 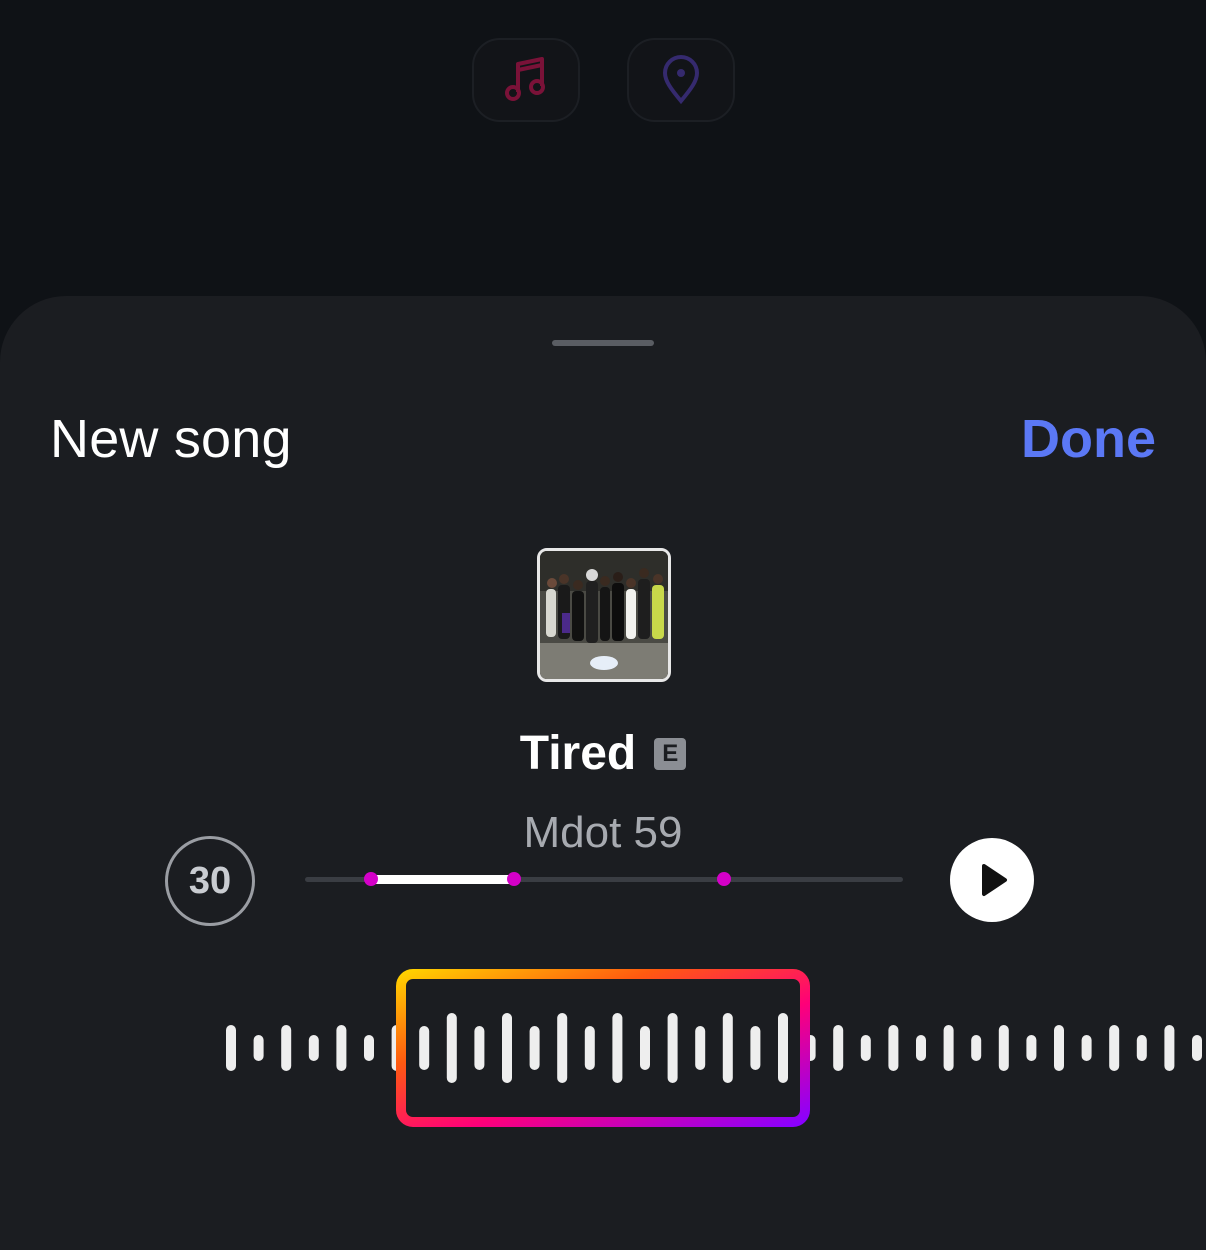 I want to click on album-art, so click(x=604, y=615).